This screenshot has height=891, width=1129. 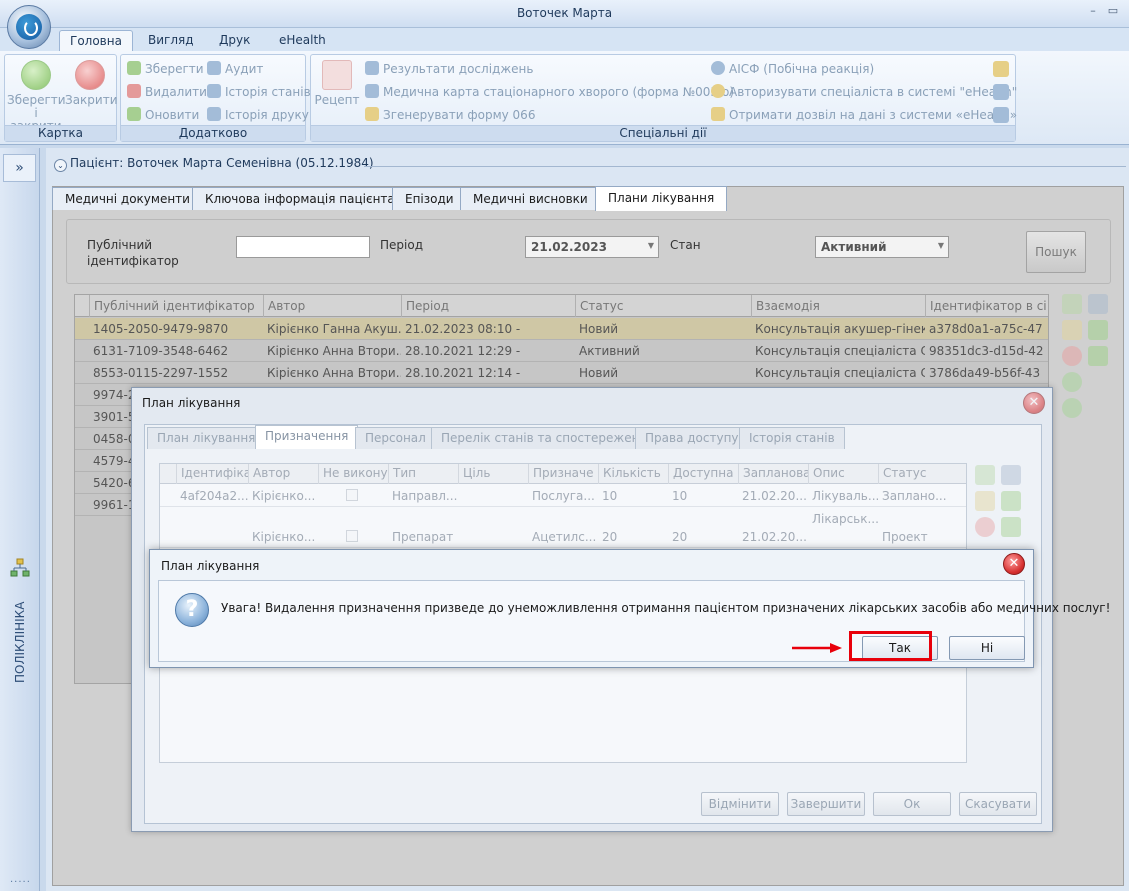 What do you see at coordinates (802, 69) in the screenshot?
I see `aisf-label: АІСФ (Побічна реакція)` at bounding box center [802, 69].